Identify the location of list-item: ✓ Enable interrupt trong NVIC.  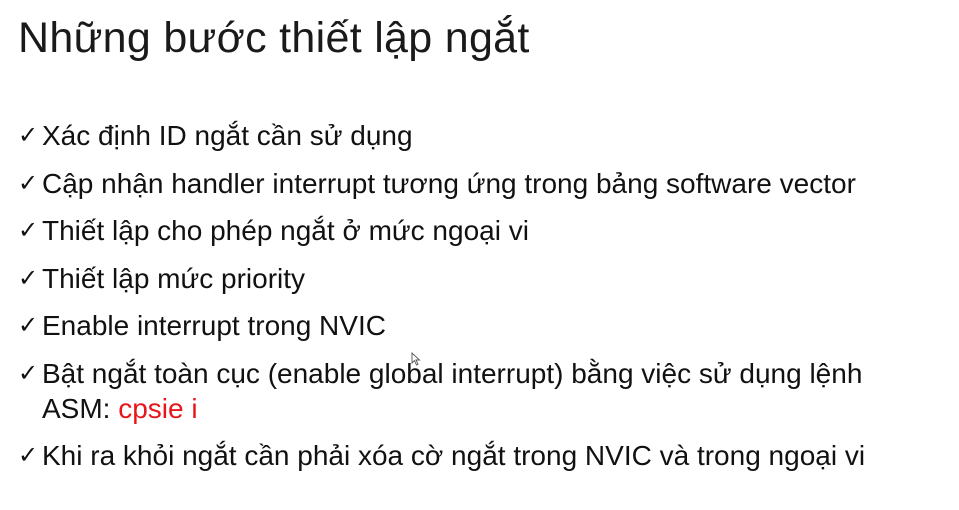
(485, 325).